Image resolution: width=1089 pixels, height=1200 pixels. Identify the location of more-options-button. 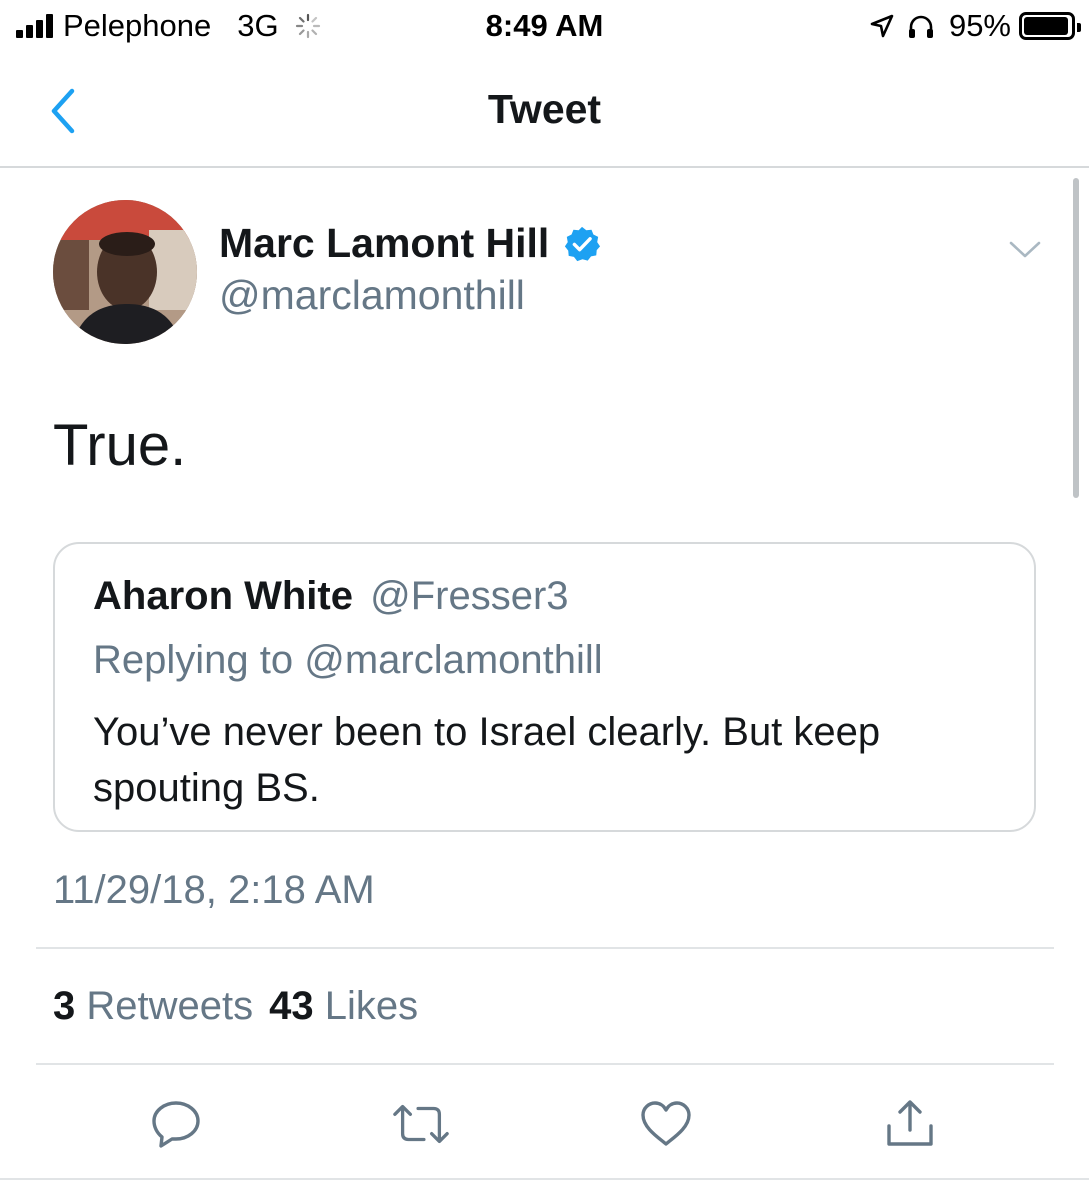
(1025, 250).